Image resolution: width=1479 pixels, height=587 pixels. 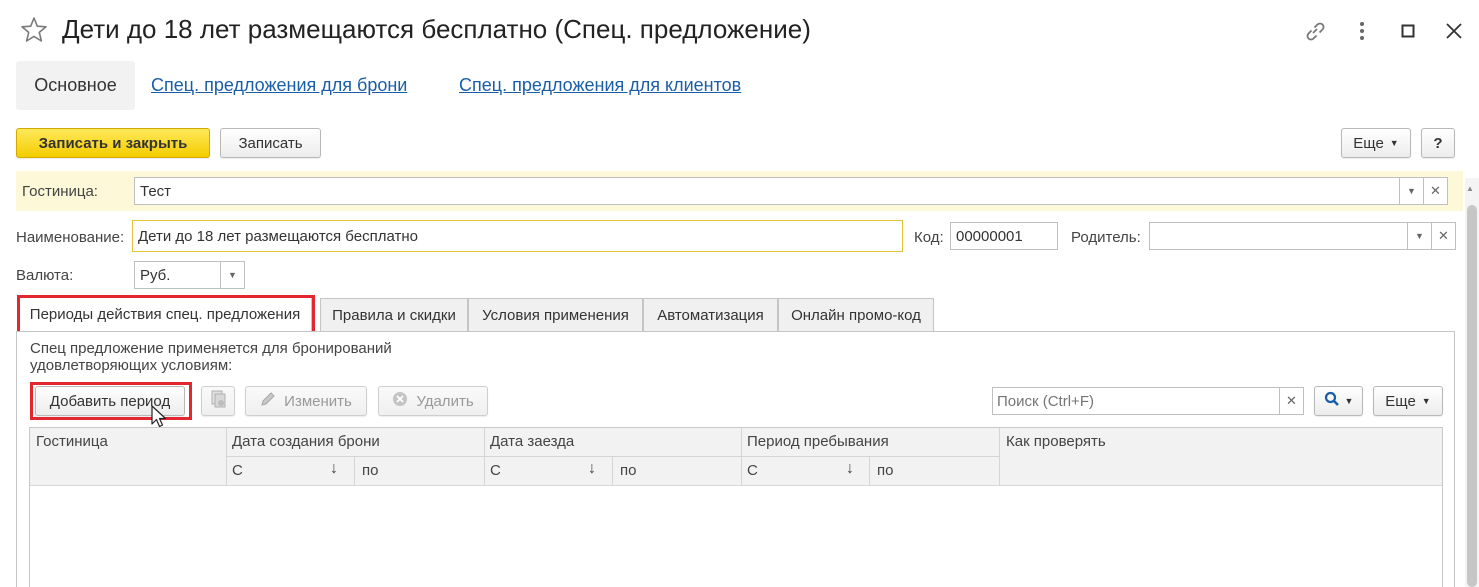 I want to click on nav-tab-main: Основное, so click(x=75, y=85).